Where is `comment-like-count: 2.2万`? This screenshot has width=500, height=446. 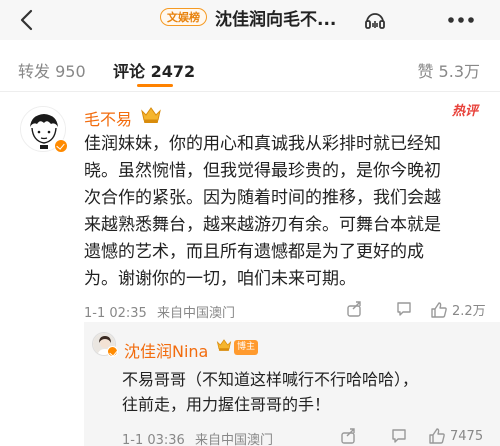
comment-like-count: 2.2万 is located at coordinates (469, 311).